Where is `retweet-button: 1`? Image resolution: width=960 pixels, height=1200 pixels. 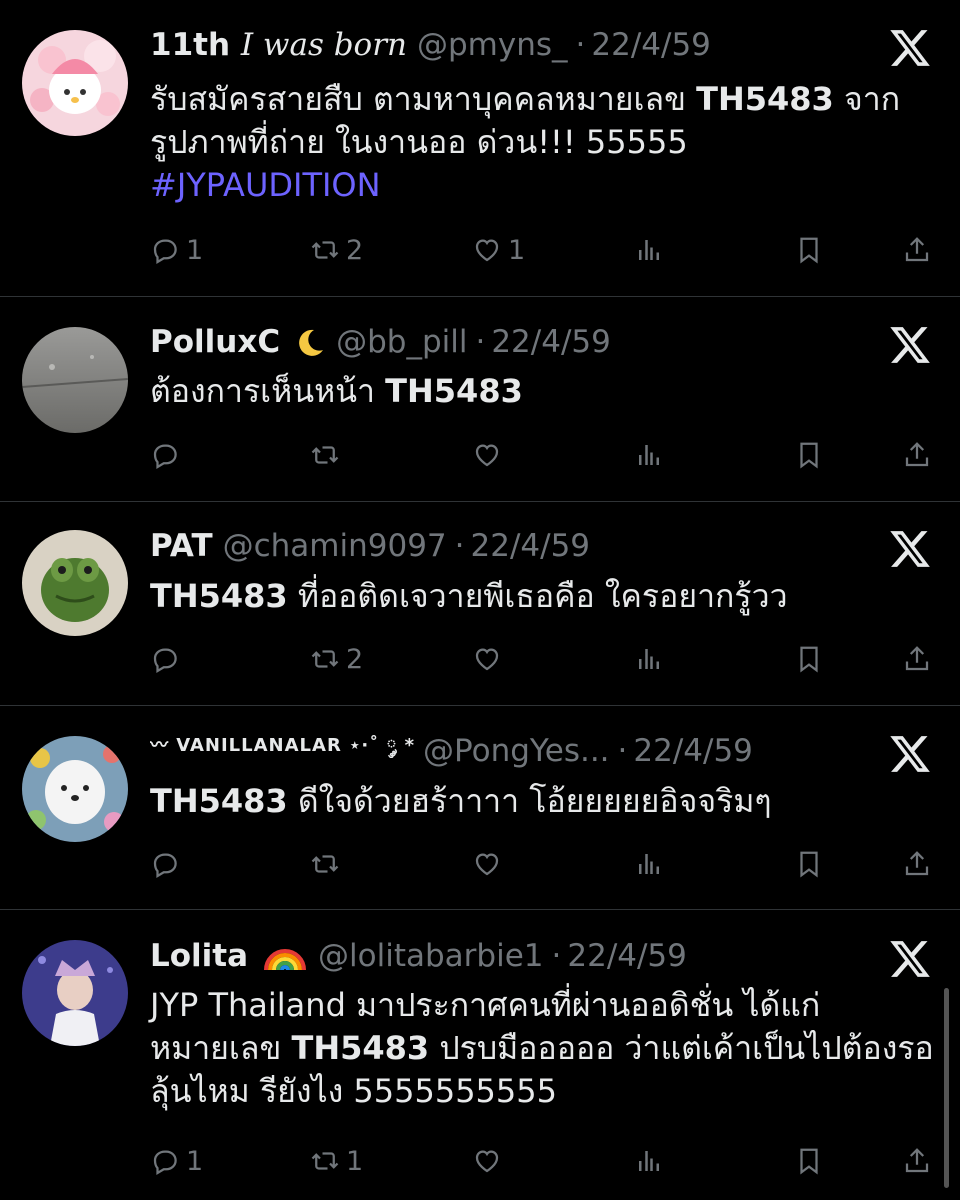
retweet-button: 1 is located at coordinates (336, 1161).